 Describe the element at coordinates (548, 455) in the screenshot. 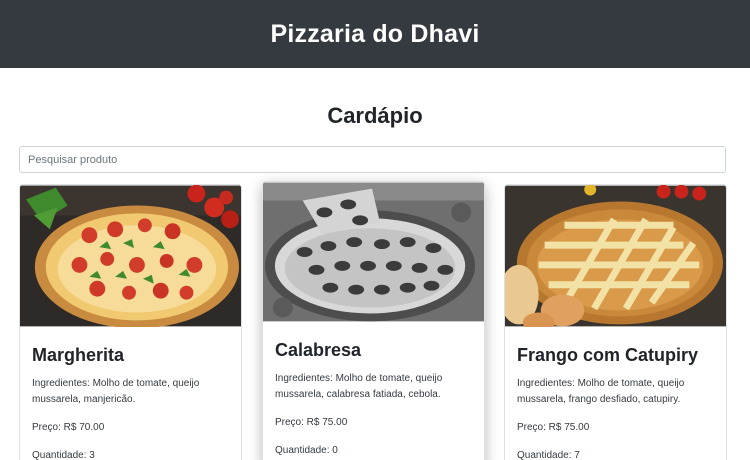

I see `product-quantity: Quantidade: 7` at that location.